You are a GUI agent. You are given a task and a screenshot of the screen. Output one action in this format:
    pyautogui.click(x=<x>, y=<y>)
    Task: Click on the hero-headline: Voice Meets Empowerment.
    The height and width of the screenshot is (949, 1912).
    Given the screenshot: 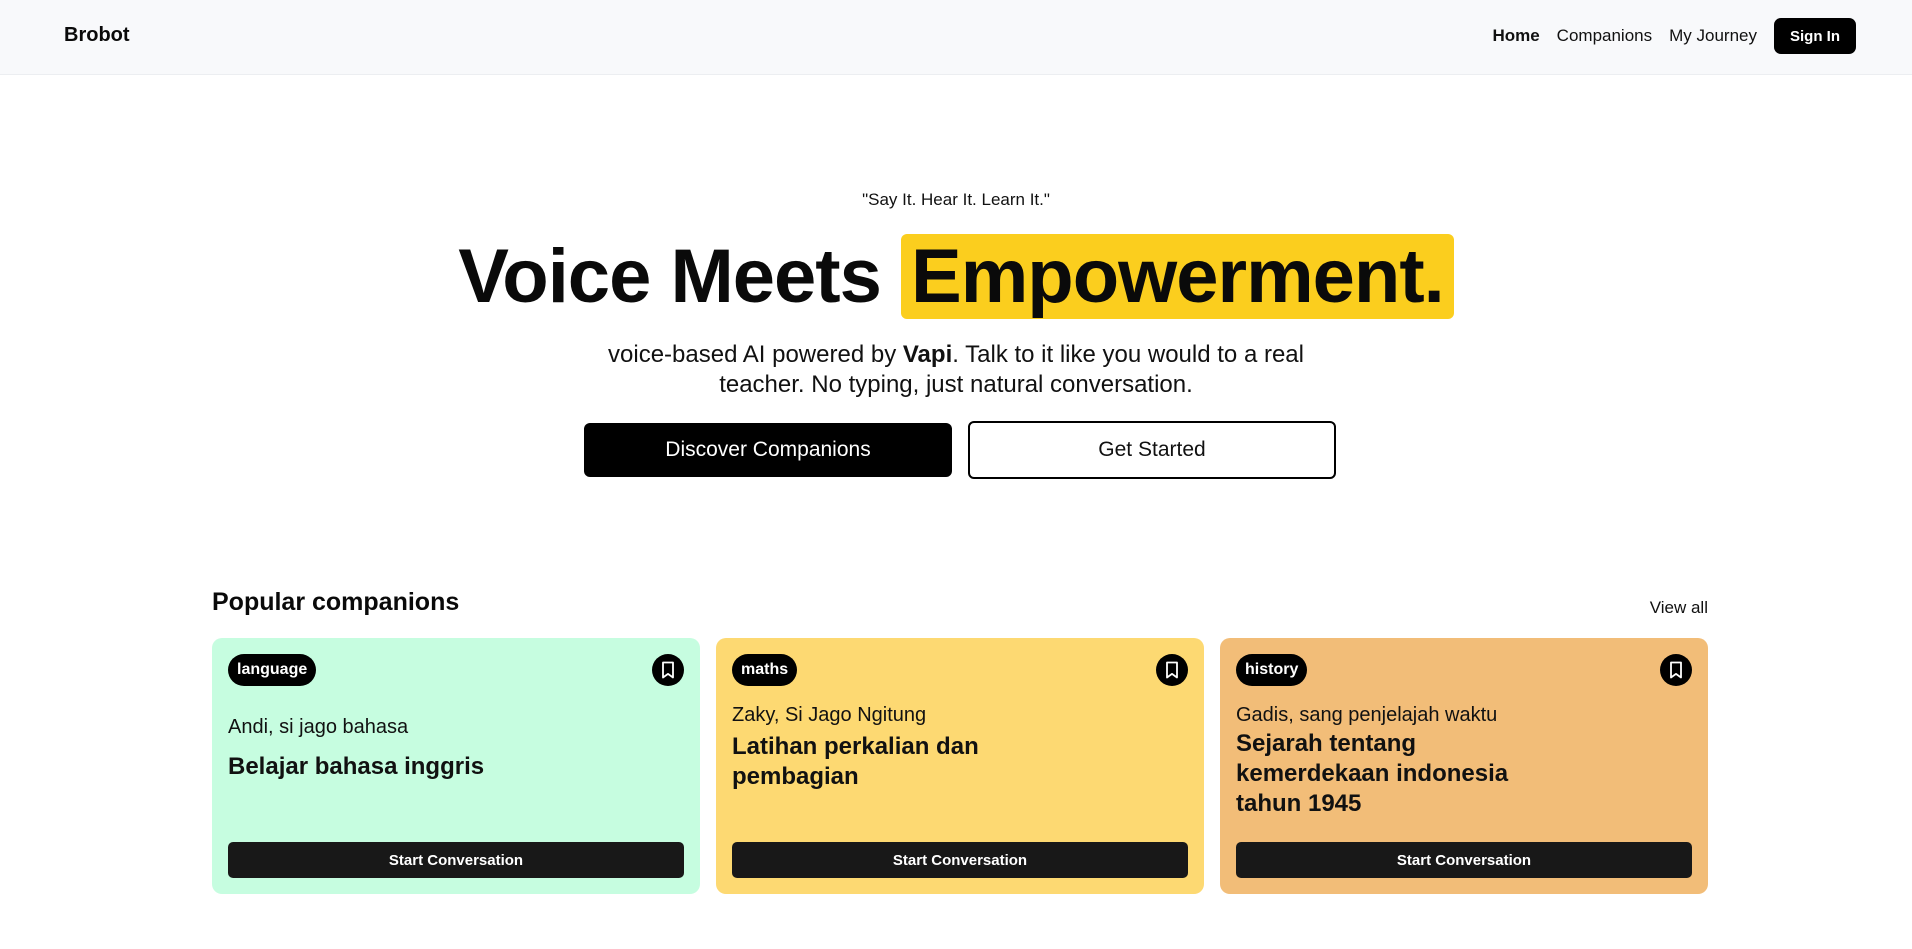 What is the action you would take?
    pyautogui.click(x=956, y=277)
    